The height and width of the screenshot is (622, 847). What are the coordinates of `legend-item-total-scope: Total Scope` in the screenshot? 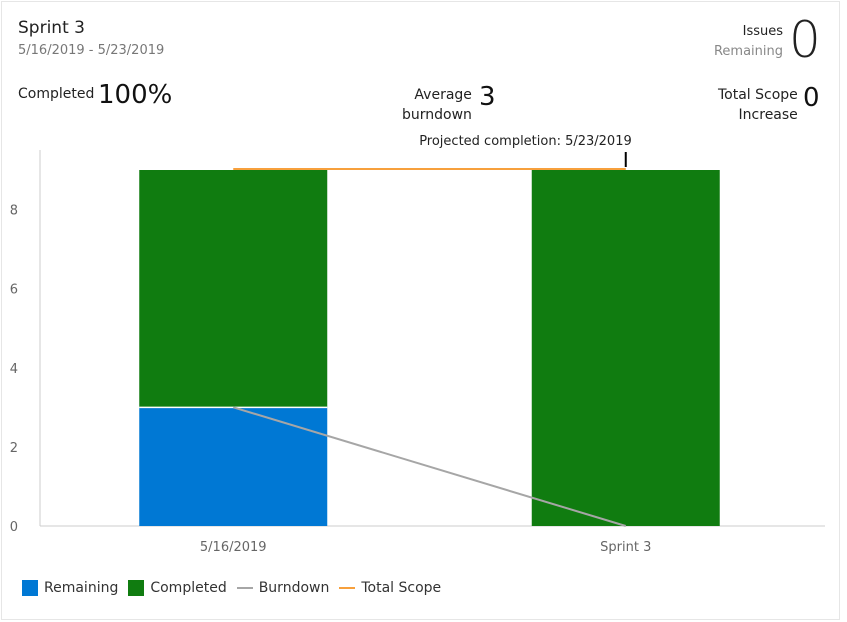 It's located at (390, 588).